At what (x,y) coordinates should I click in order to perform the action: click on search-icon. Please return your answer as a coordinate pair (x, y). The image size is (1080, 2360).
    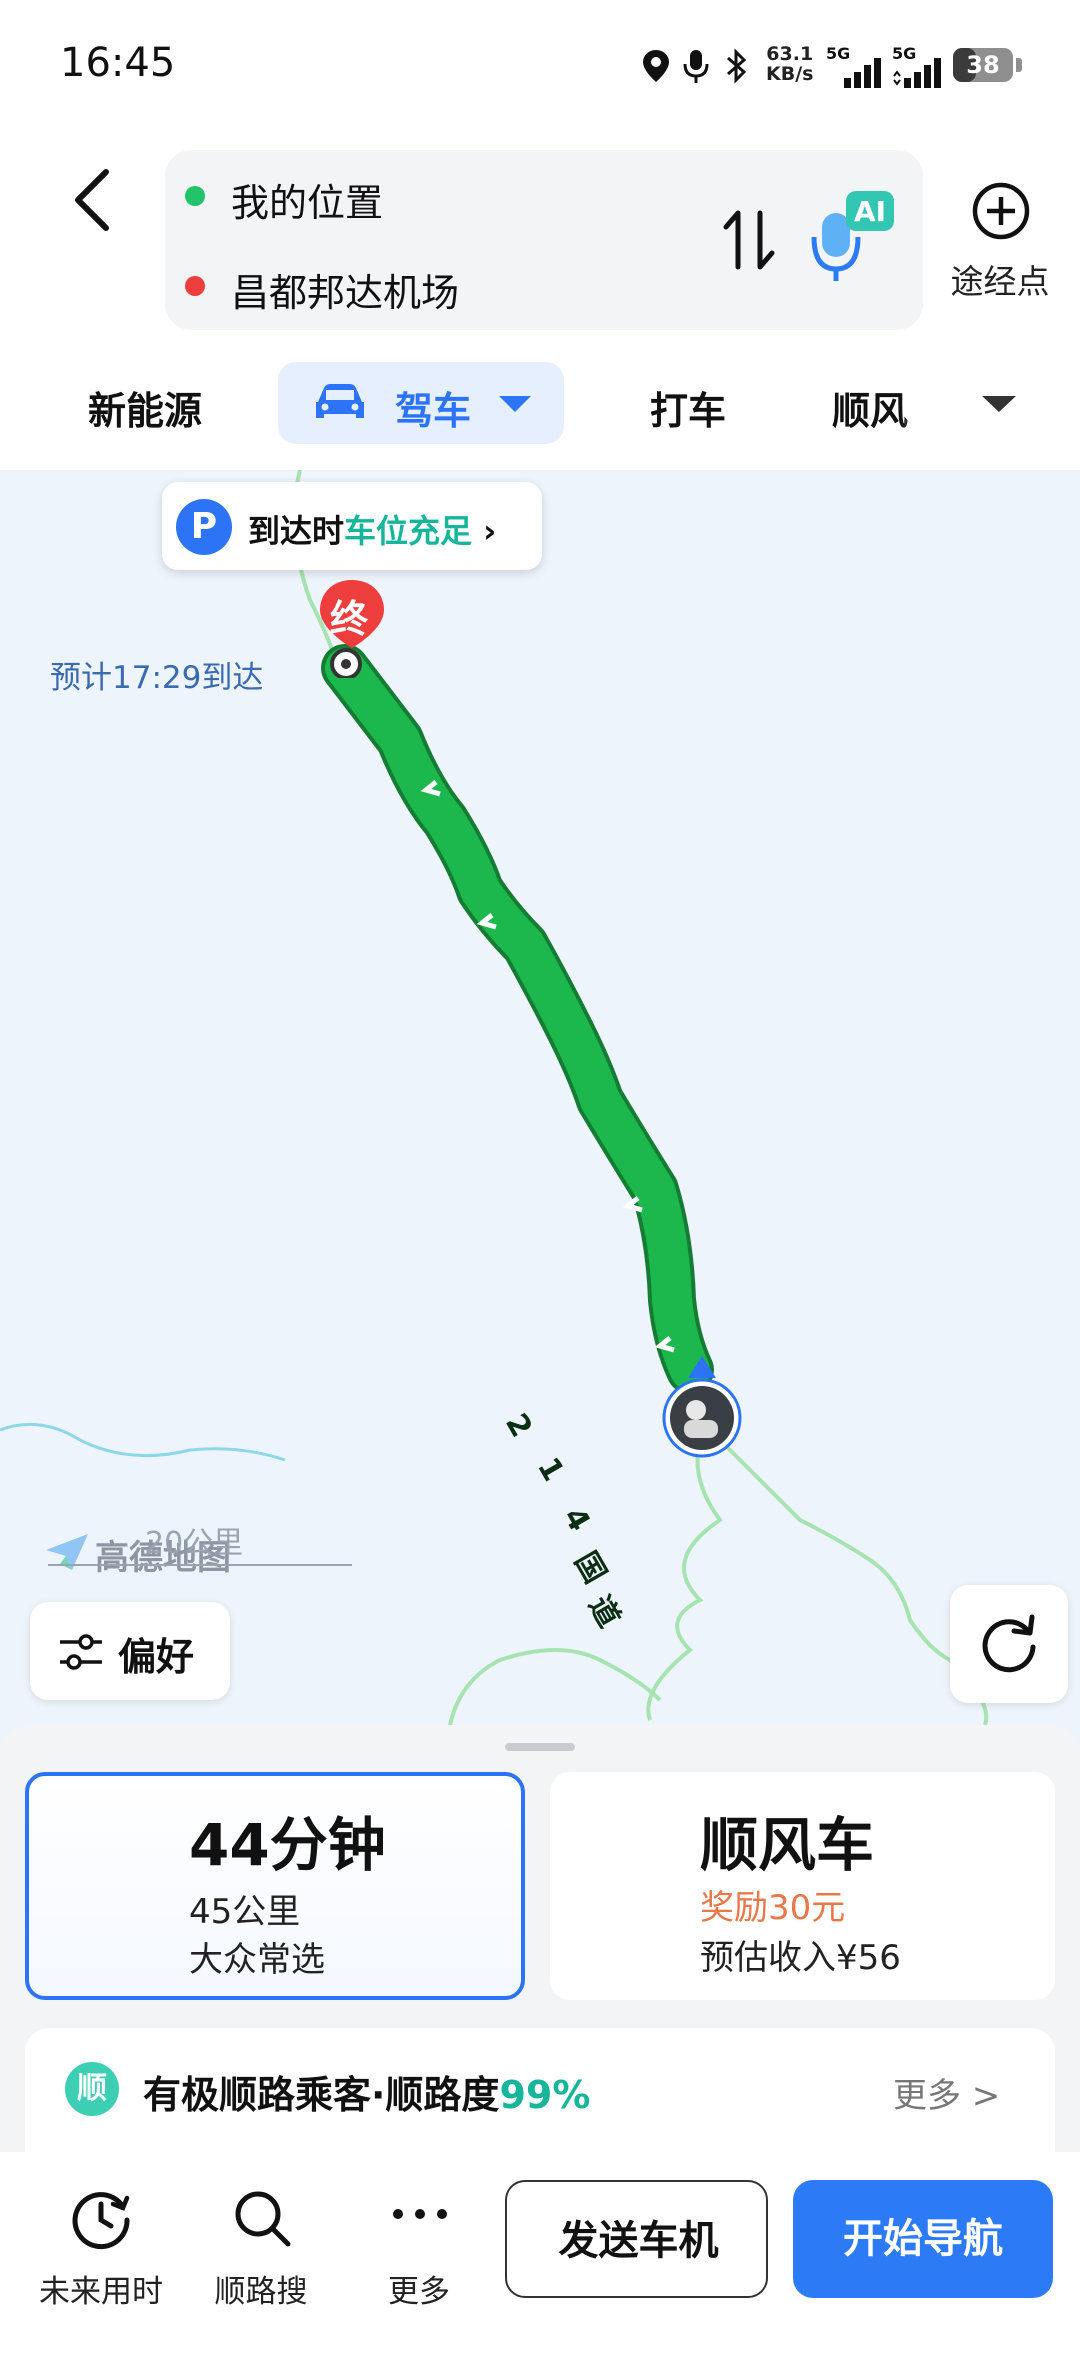
    Looking at the image, I should click on (263, 2219).